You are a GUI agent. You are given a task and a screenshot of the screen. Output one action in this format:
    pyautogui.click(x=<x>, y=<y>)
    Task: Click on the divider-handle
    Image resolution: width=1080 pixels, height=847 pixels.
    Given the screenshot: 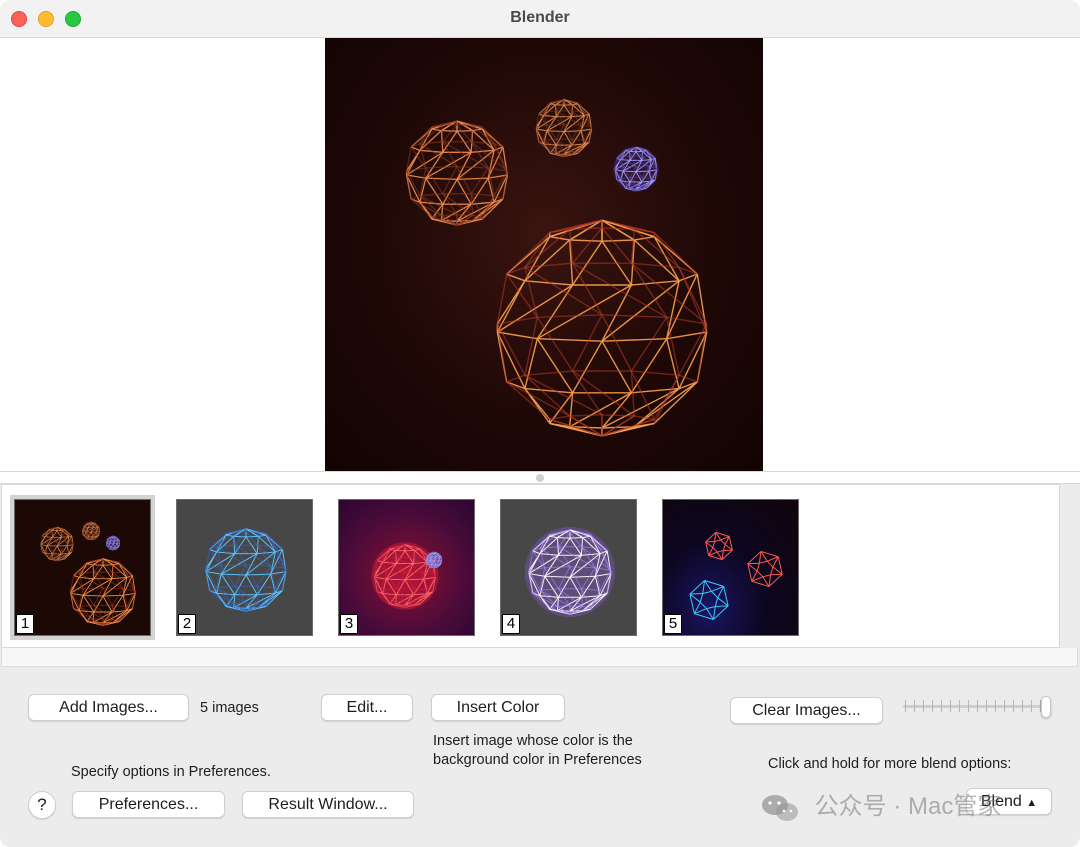 What is the action you would take?
    pyautogui.click(x=540, y=478)
    